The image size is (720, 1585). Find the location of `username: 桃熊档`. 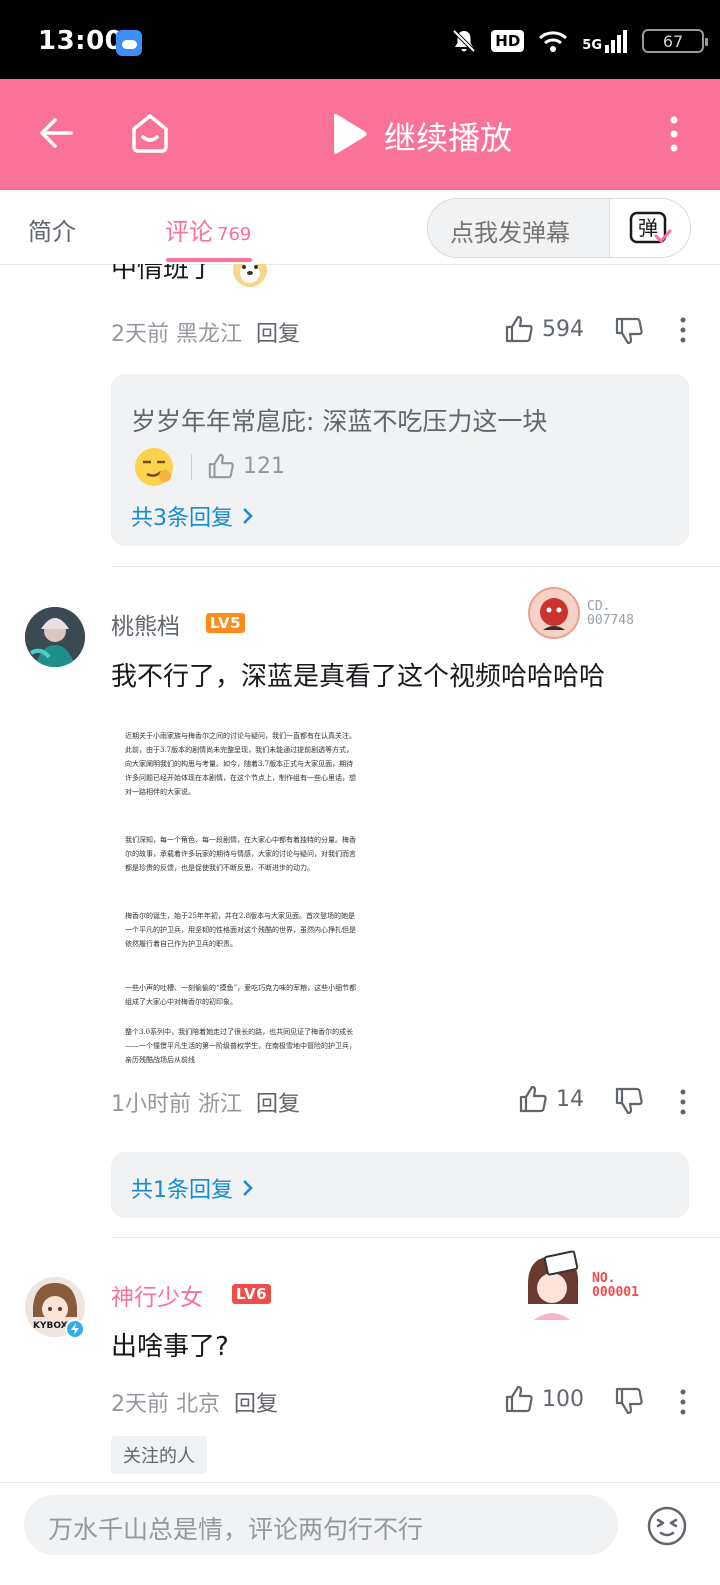

username: 桃熊档 is located at coordinates (145, 624).